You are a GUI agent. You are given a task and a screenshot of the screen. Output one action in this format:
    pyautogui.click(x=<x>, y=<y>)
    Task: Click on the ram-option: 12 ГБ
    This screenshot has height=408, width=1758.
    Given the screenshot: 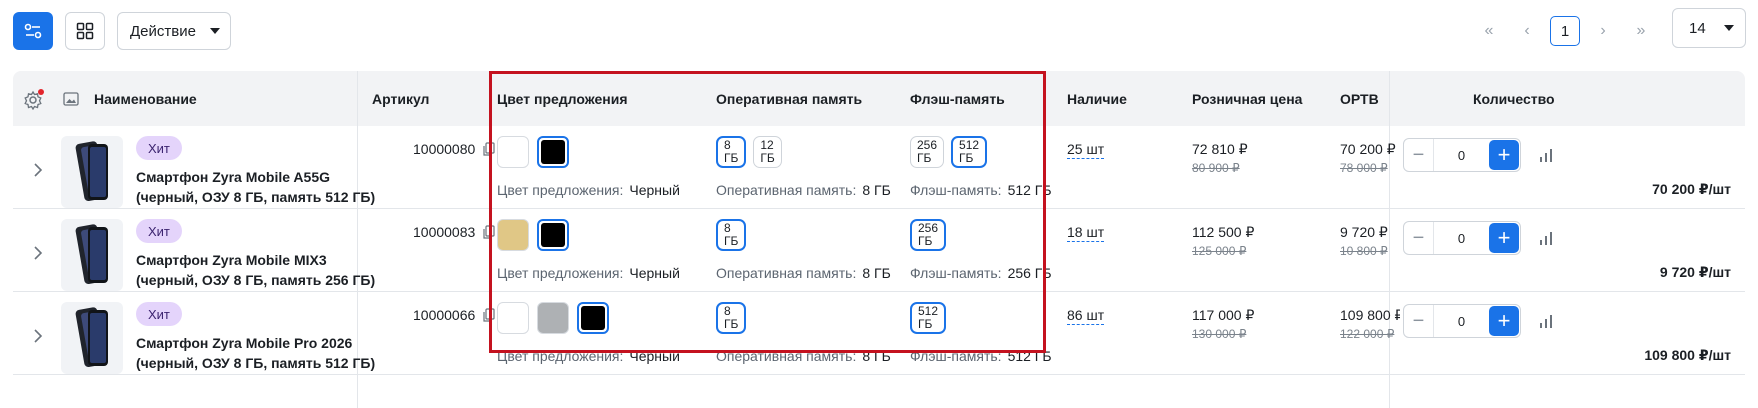 What is the action you would take?
    pyautogui.click(x=767, y=152)
    